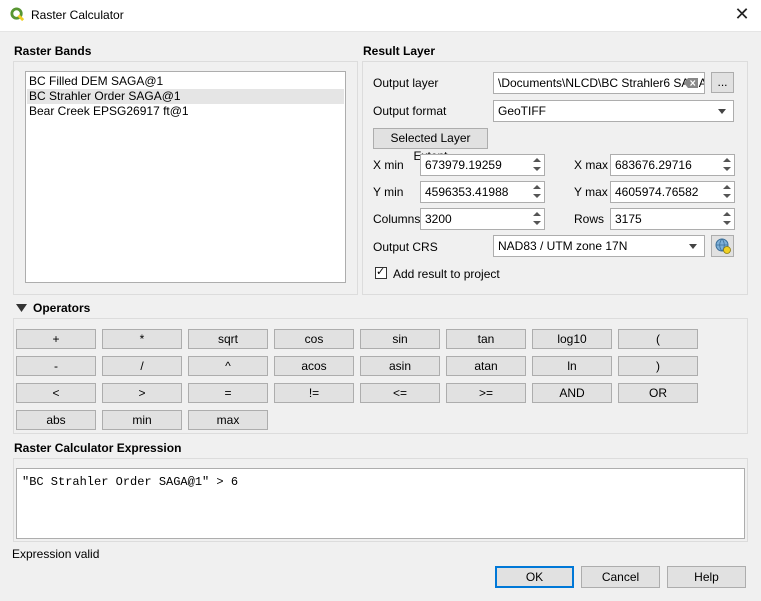  I want to click on xmin-label: X min, so click(388, 165).